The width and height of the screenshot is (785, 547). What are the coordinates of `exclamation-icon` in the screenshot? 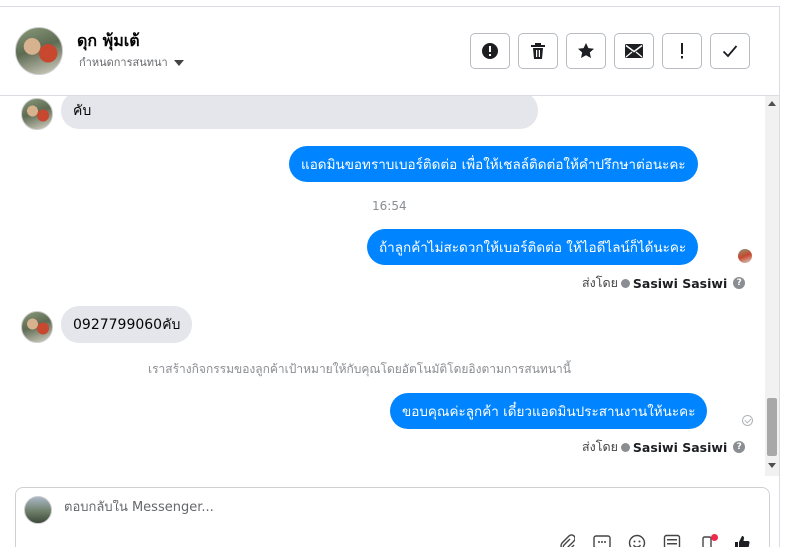 It's located at (682, 51).